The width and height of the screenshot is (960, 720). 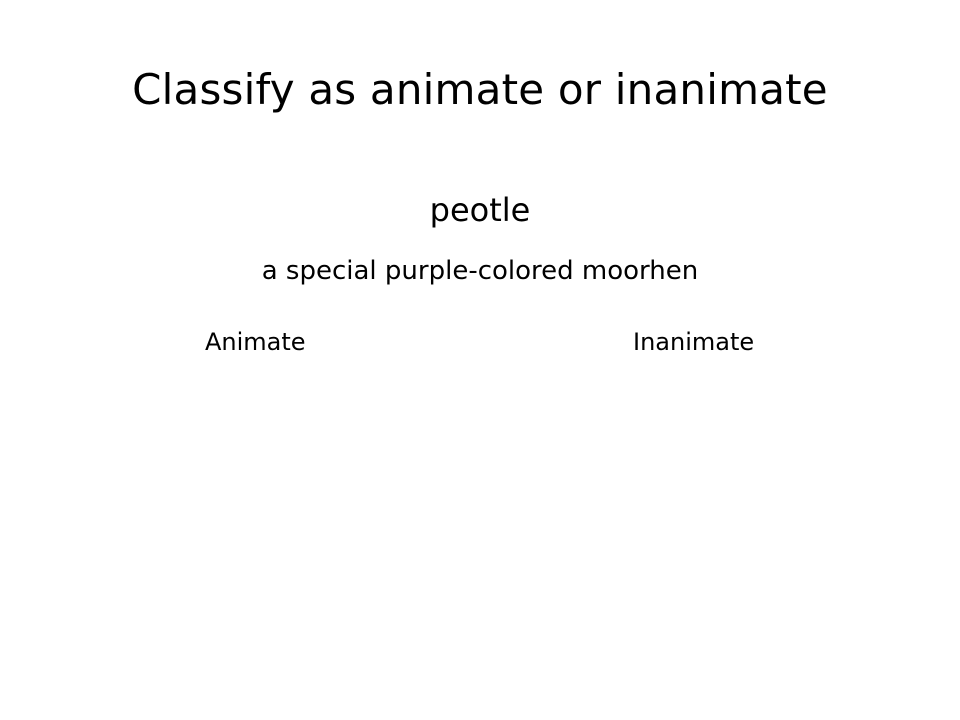 I want to click on option-animate: Animate, so click(x=255, y=342).